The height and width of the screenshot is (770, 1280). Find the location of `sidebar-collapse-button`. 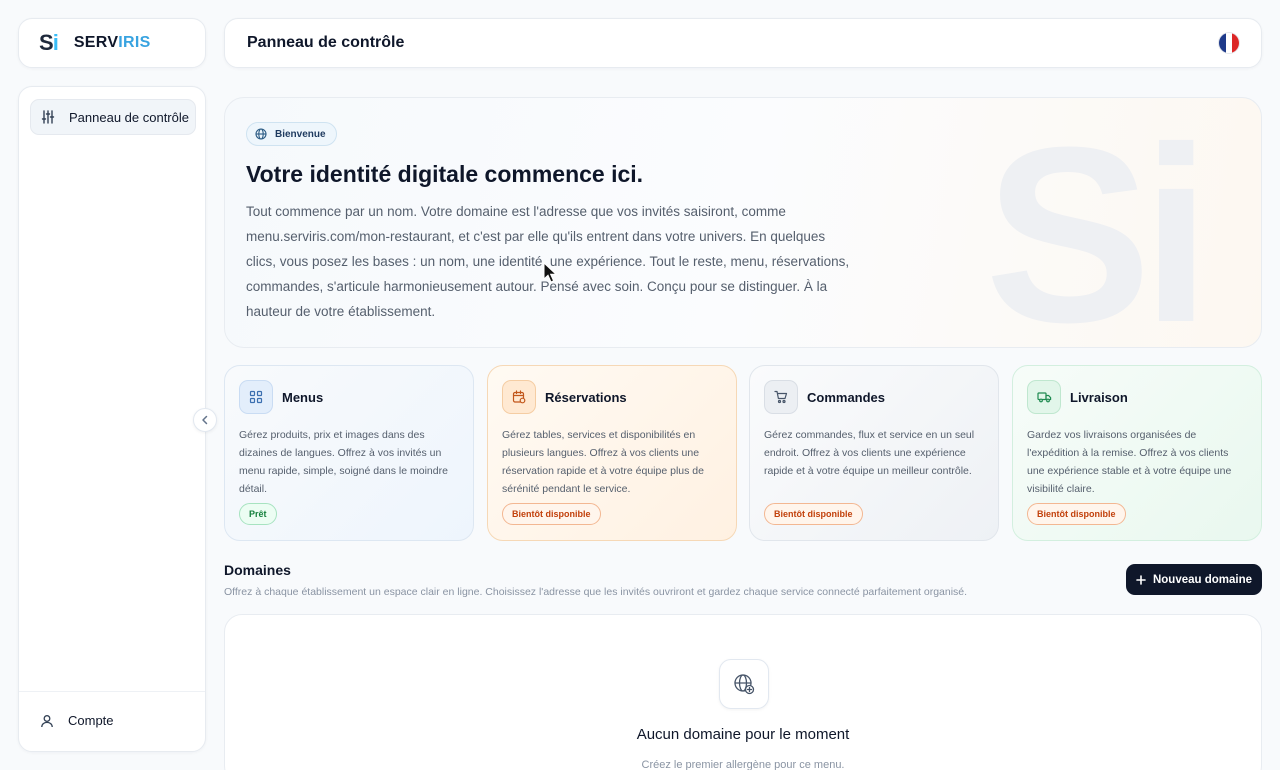

sidebar-collapse-button is located at coordinates (205, 420).